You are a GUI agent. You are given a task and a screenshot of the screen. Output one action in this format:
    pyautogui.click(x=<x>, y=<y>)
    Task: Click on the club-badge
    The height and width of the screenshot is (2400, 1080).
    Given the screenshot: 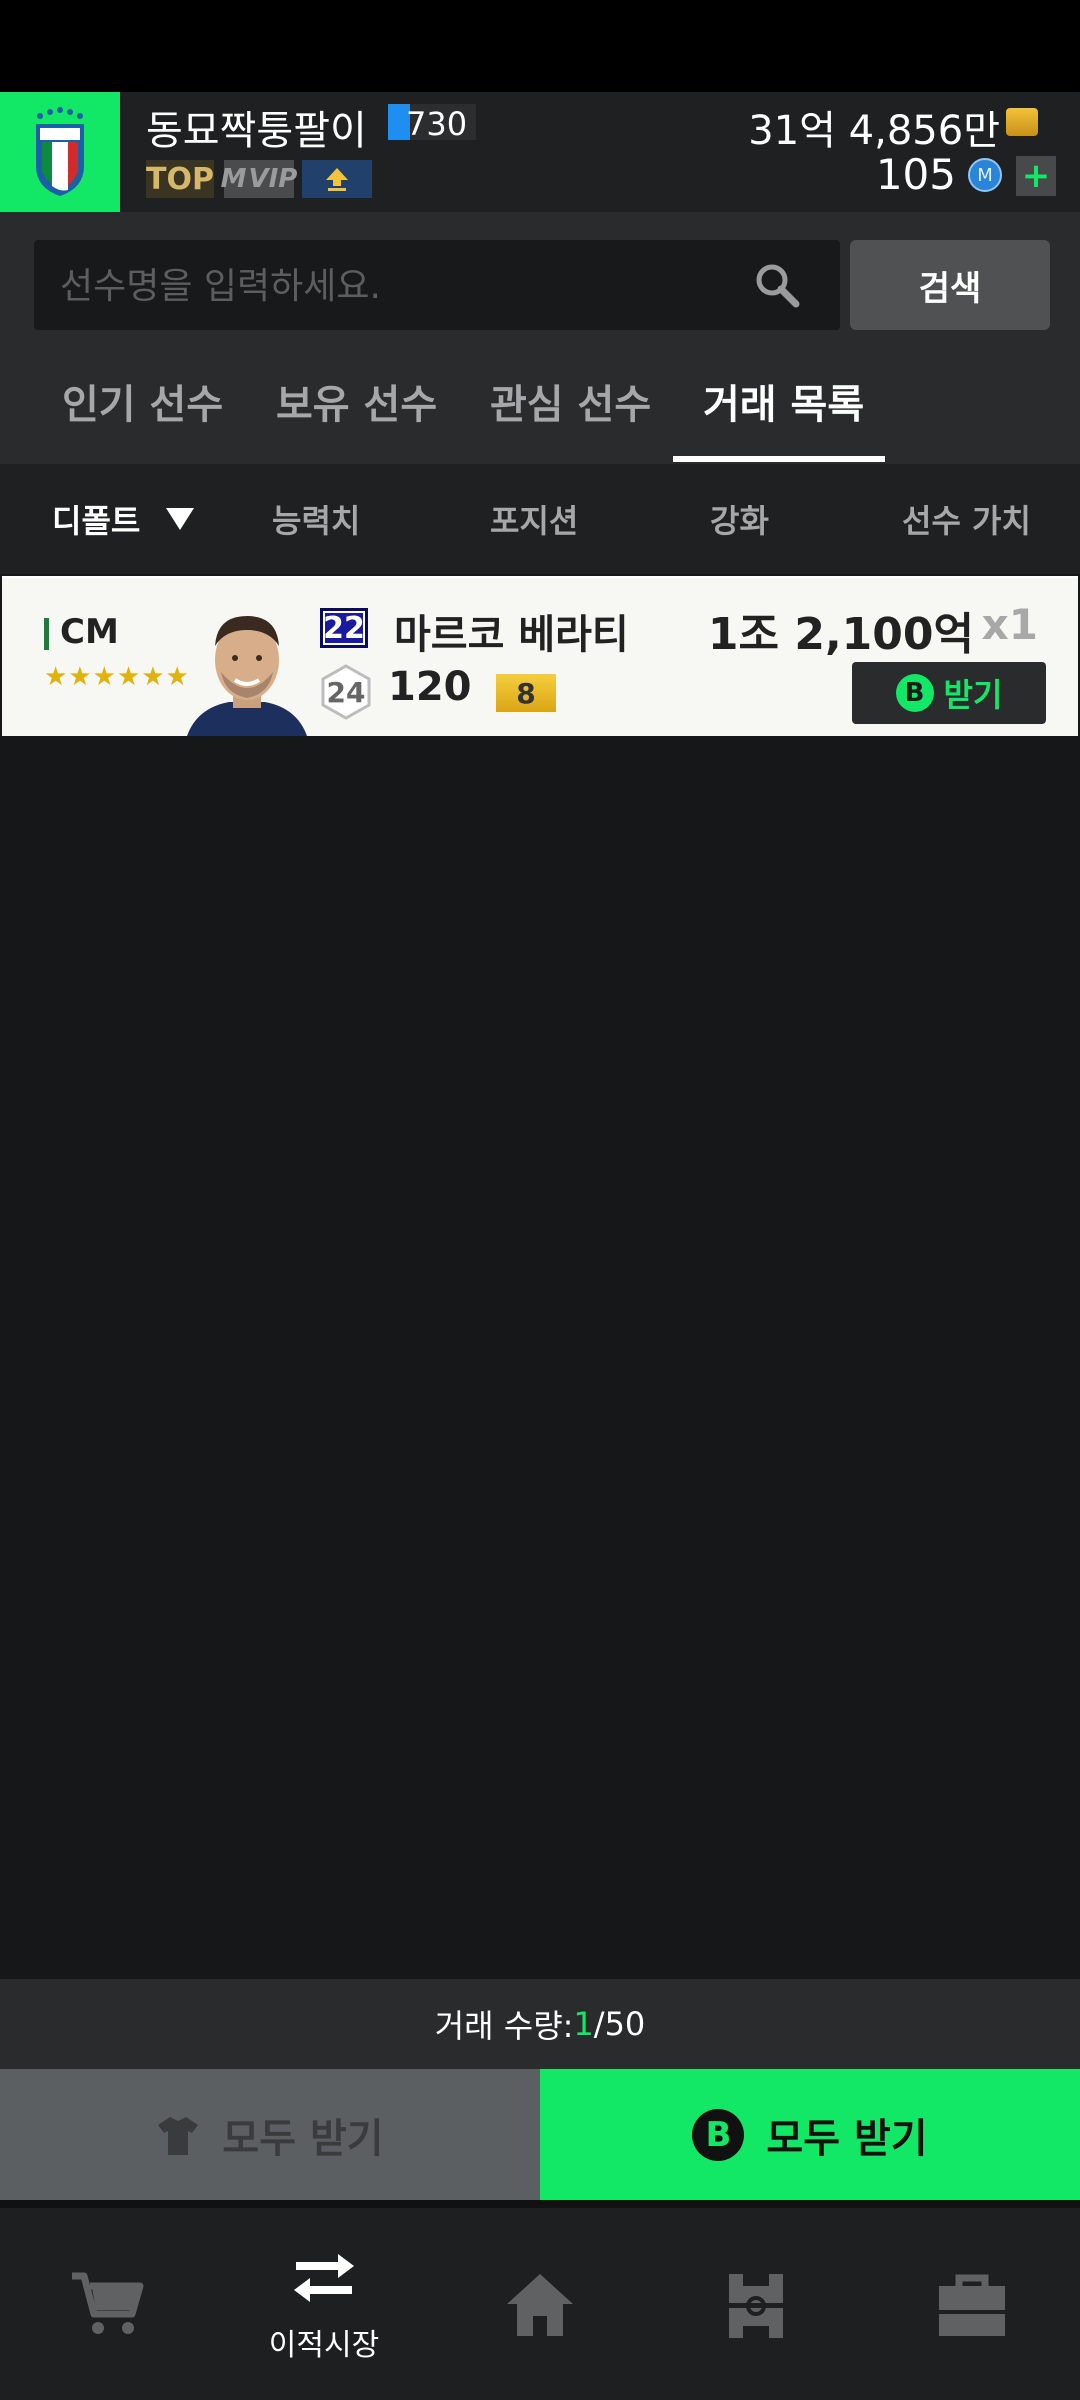 What is the action you would take?
    pyautogui.click(x=60, y=152)
    